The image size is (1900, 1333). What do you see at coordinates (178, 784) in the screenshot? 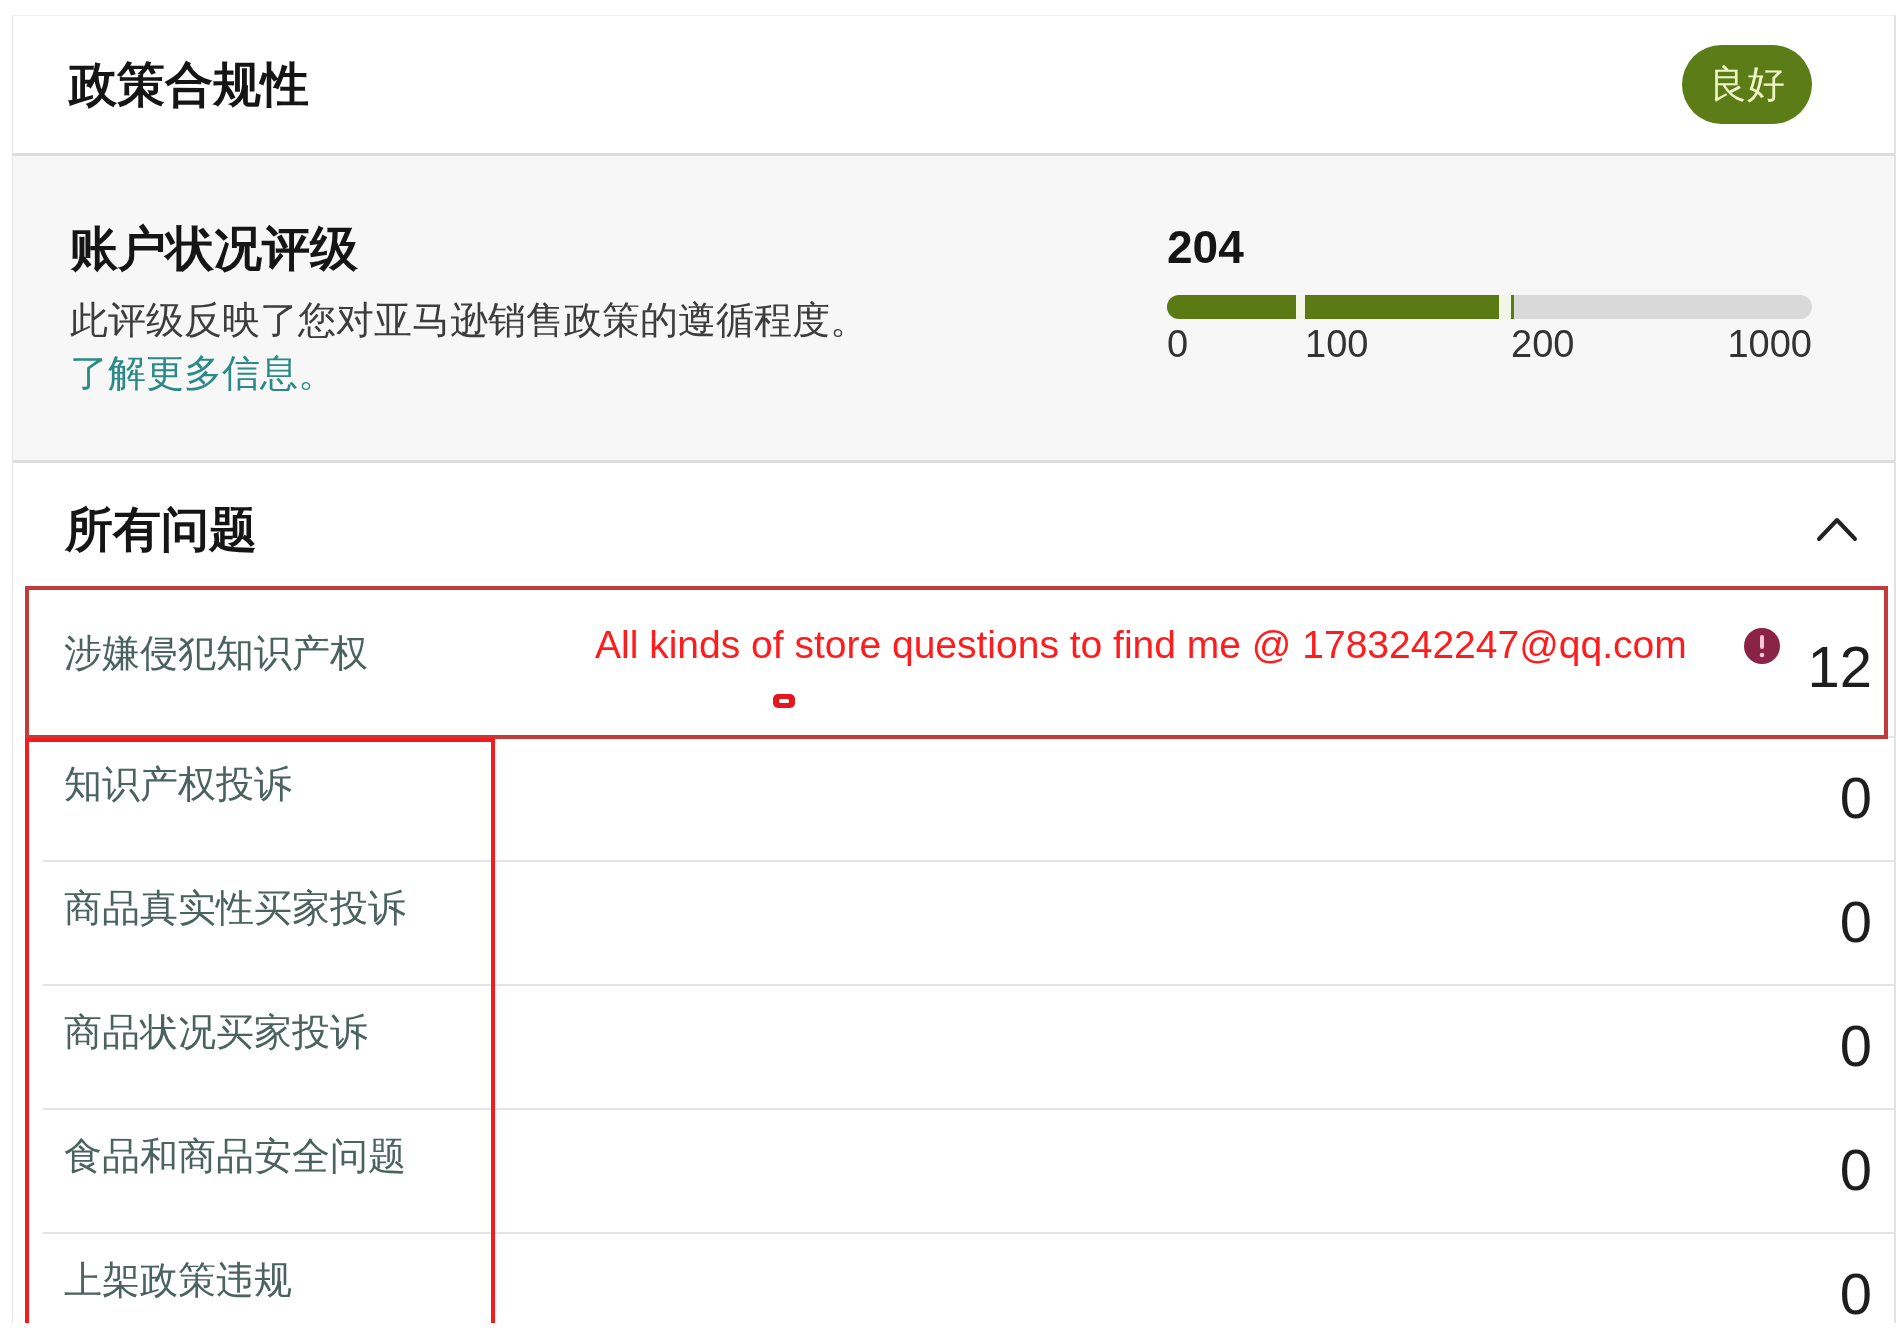
I see `issue-link: 知识产权投诉` at bounding box center [178, 784].